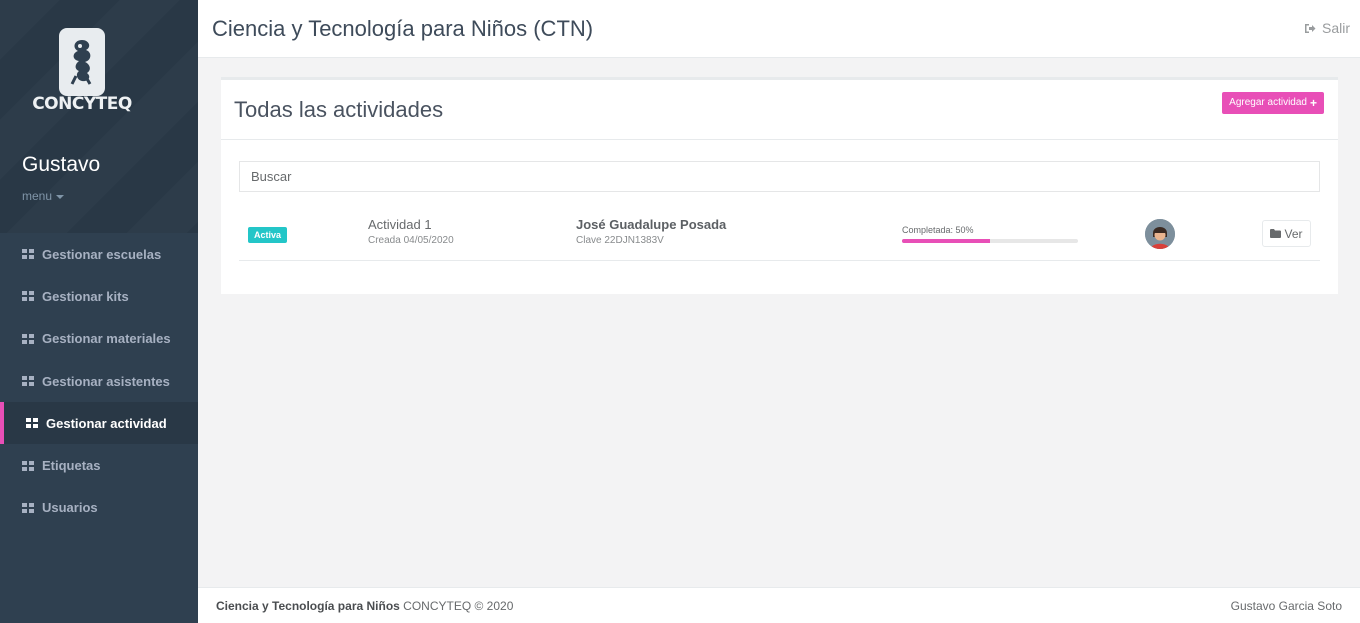 The height and width of the screenshot is (623, 1360). I want to click on plus-icon: +, so click(1313, 103).